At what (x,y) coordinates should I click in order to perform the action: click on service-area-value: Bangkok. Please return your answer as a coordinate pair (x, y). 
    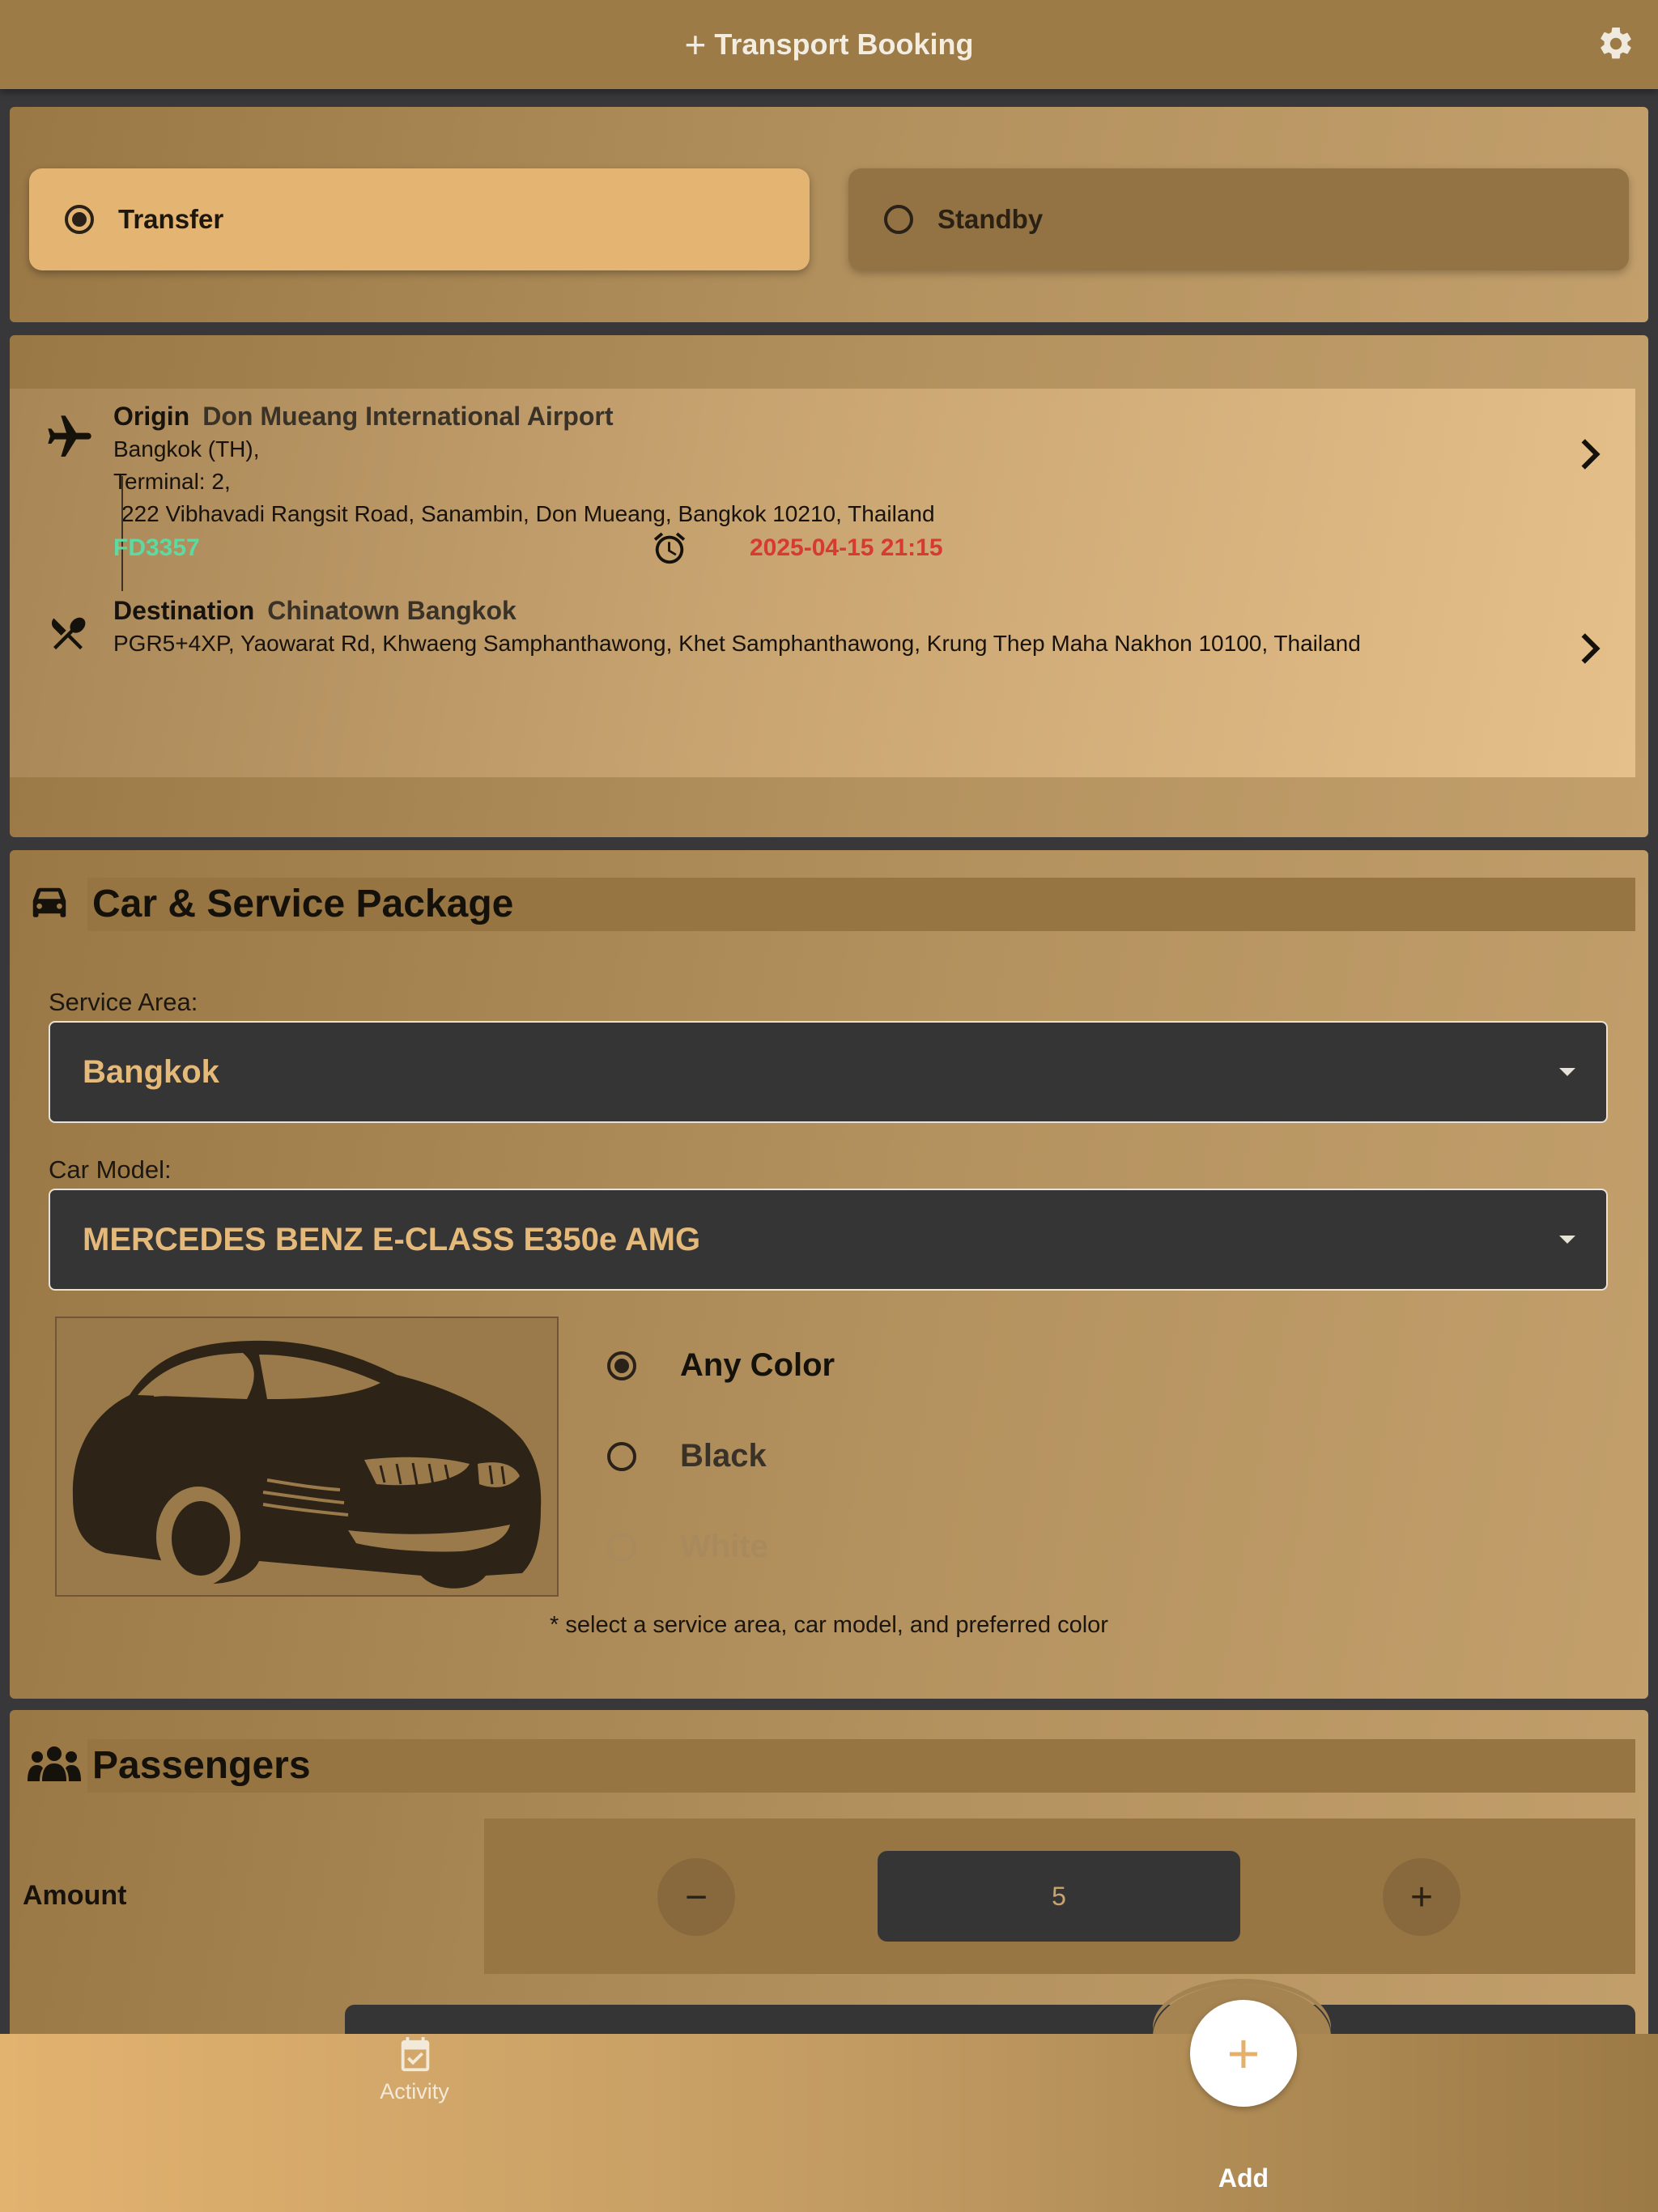
    Looking at the image, I should click on (151, 1071).